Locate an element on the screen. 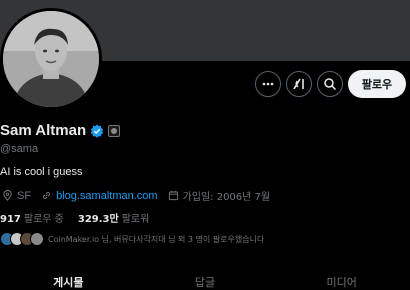 Image resolution: width=410 pixels, height=290 pixels. search-icon is located at coordinates (330, 84).